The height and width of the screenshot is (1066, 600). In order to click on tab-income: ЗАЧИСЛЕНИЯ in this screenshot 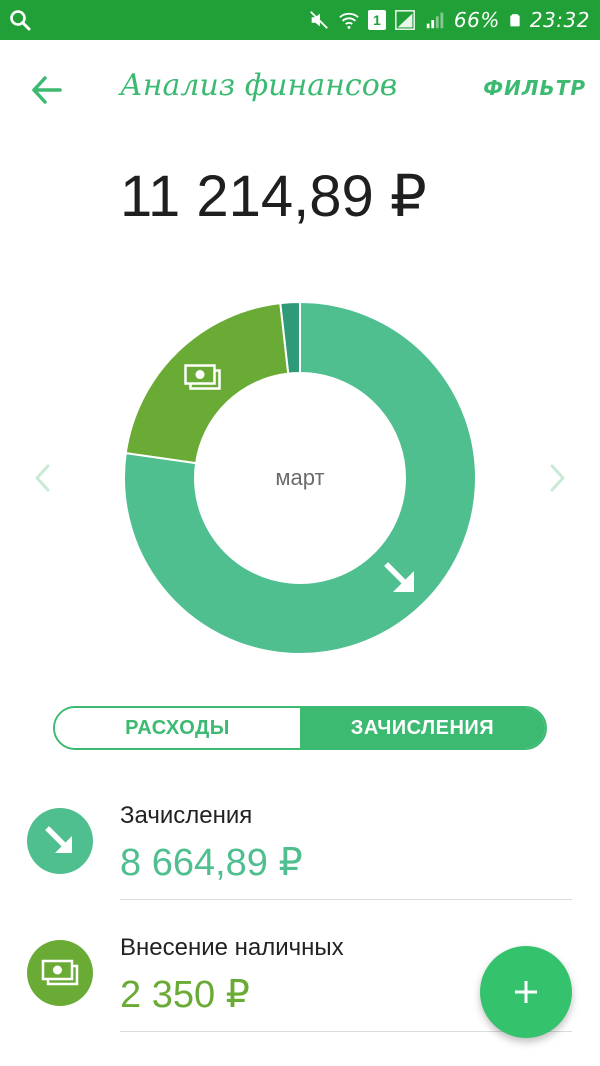, I will do `click(422, 728)`.